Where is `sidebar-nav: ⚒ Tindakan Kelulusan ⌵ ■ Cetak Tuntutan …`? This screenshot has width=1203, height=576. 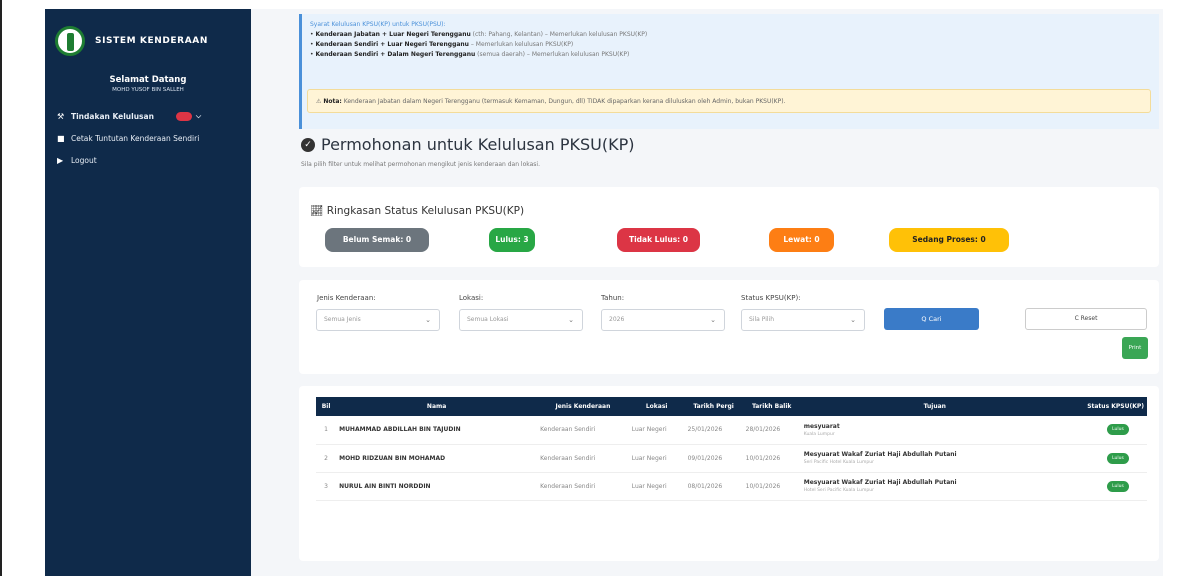 sidebar-nav: ⚒ Tindakan Kelulusan ⌵ ■ Cetak Tuntutan … is located at coordinates (148, 138).